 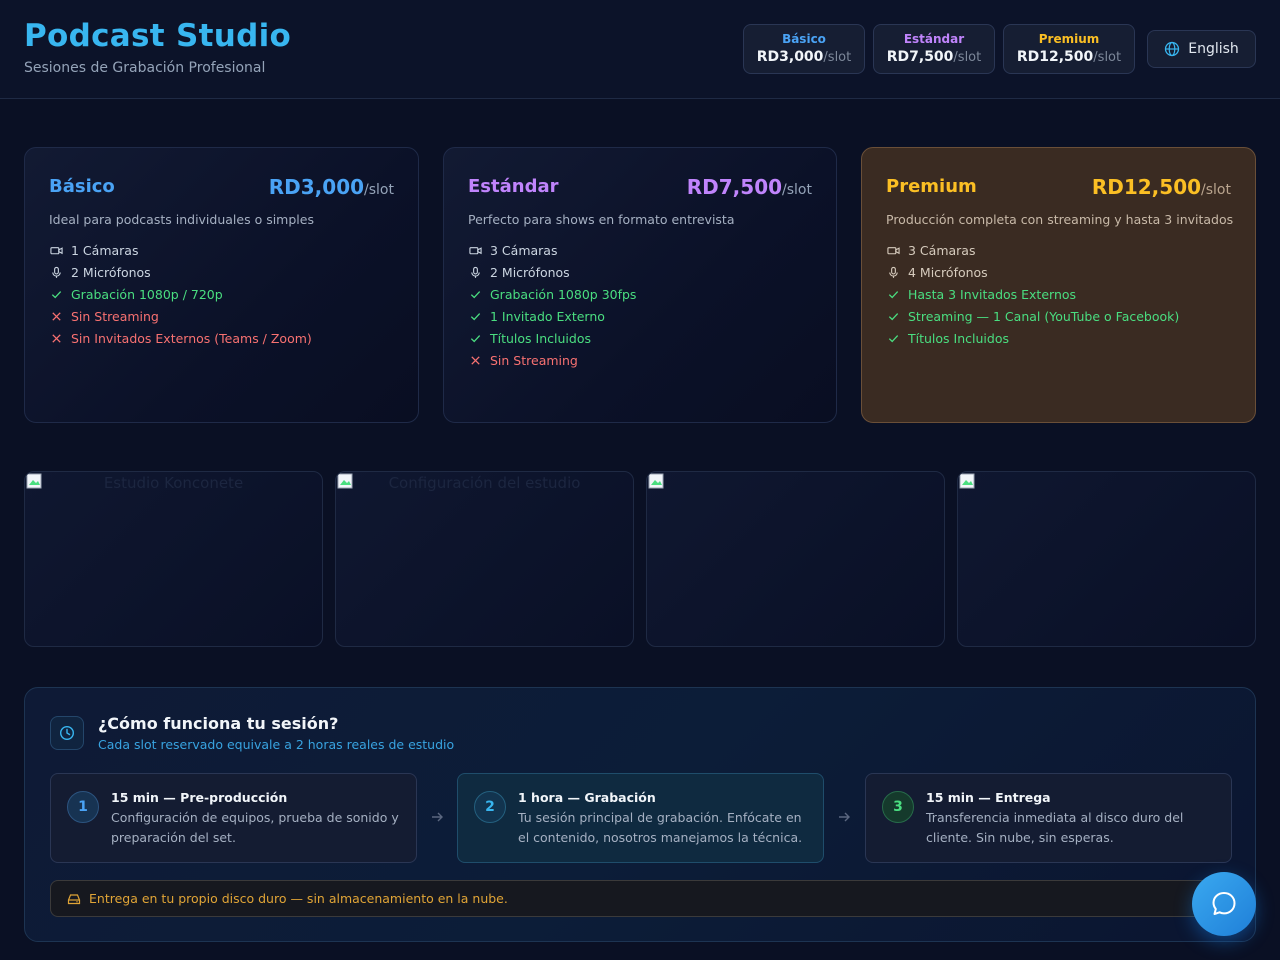 I want to click on step-number: 3, so click(x=898, y=807).